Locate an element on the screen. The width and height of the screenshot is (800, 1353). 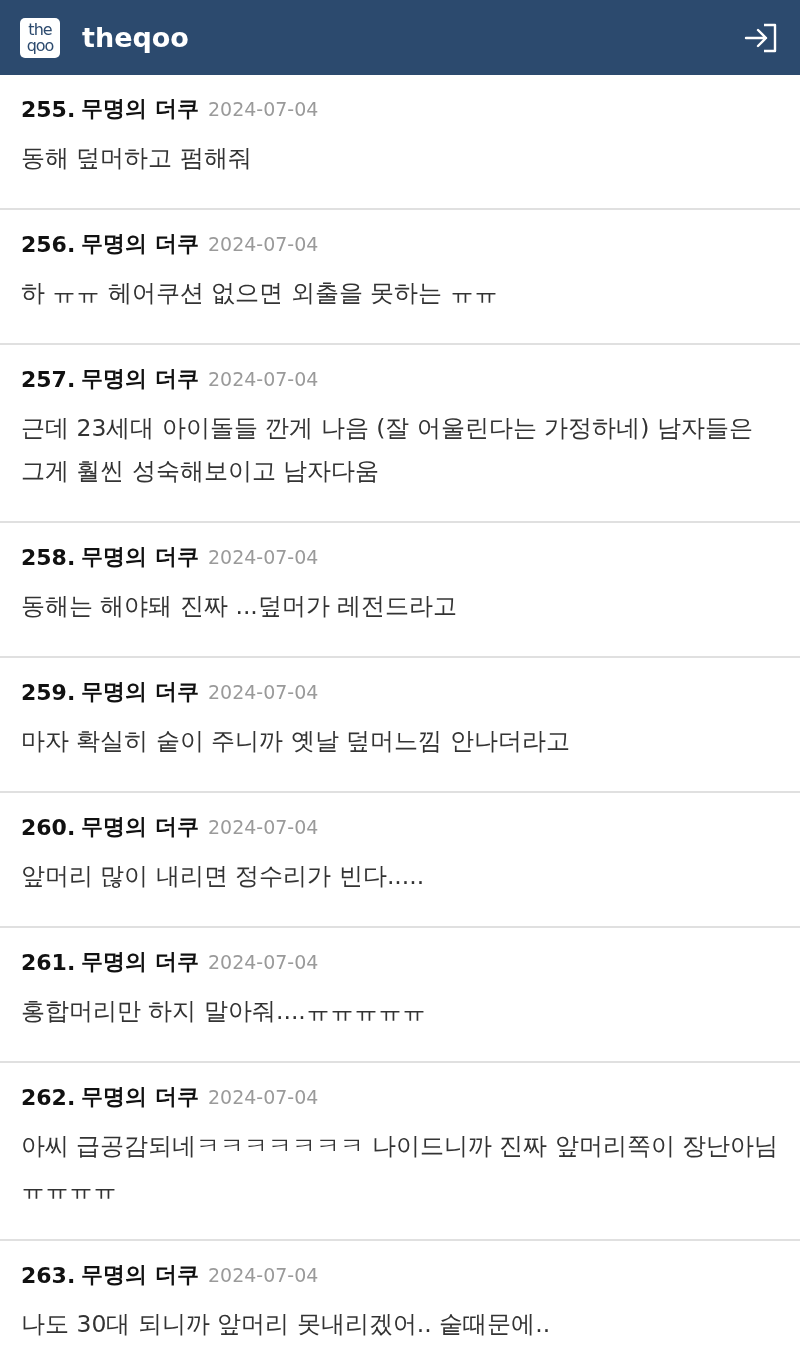
comment-text: 근데 23세대 아이돌들 깐게 나음 (잘 어울린다는 가정하네) 남자들은 그게 훨씬 성숙해보이고 남자다움 is located at coordinates (387, 450).